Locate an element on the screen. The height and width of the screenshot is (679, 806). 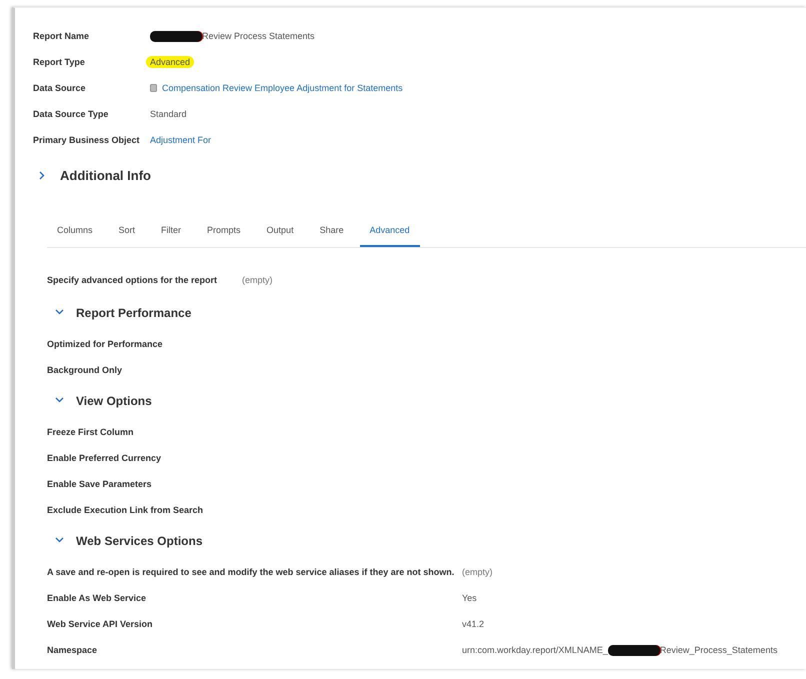
field-label: Enable Save Parameters is located at coordinates (100, 484).